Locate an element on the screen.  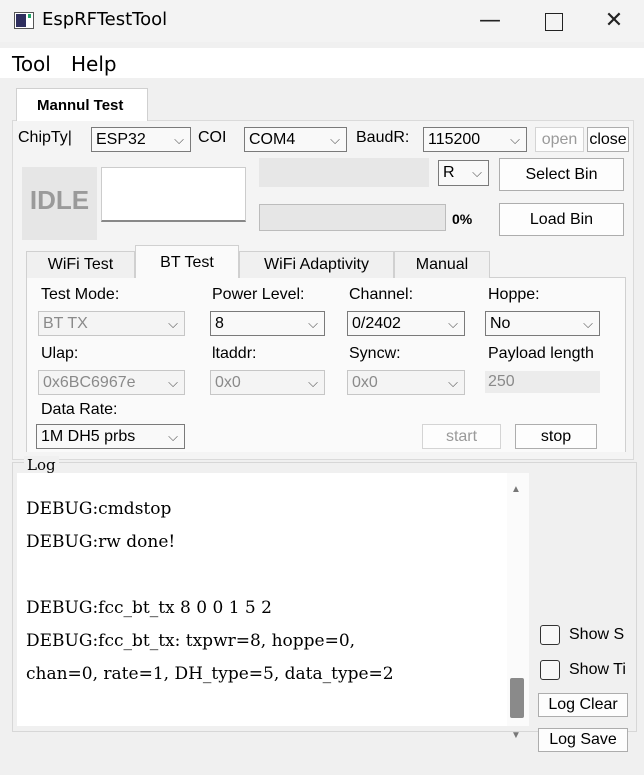
power-level-label: Power Level: is located at coordinates (258, 294).